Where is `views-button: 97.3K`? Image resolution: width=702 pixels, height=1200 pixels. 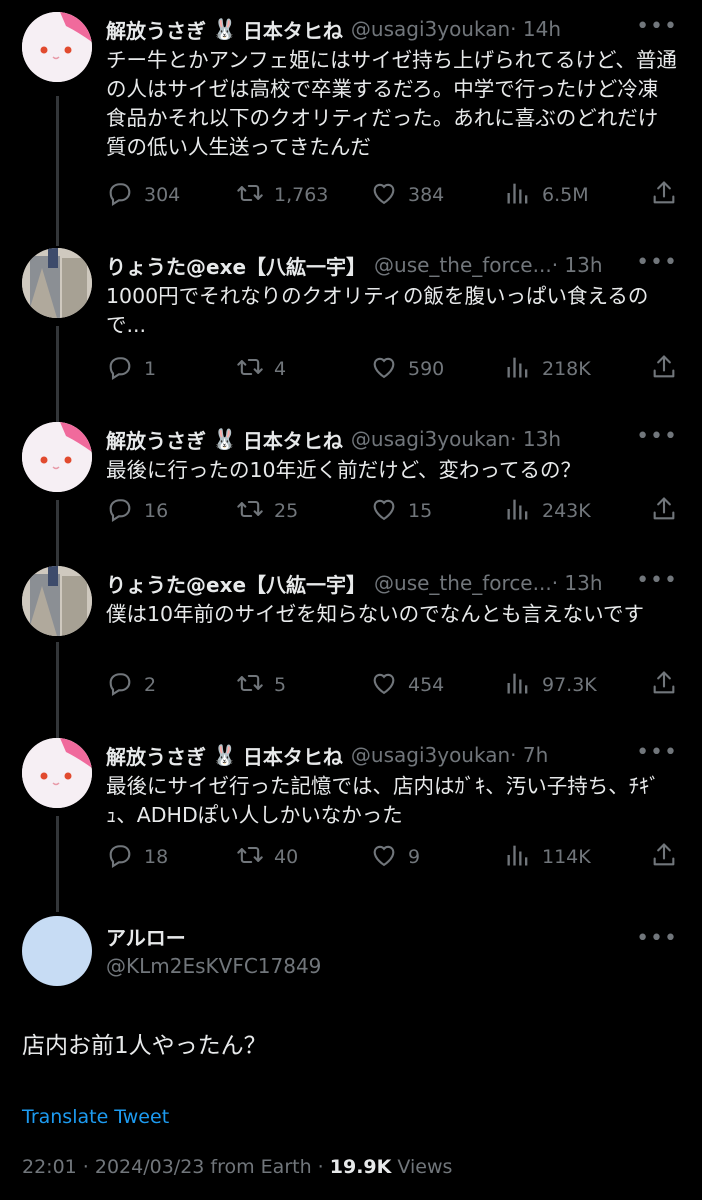
views-button: 97.3K is located at coordinates (550, 685).